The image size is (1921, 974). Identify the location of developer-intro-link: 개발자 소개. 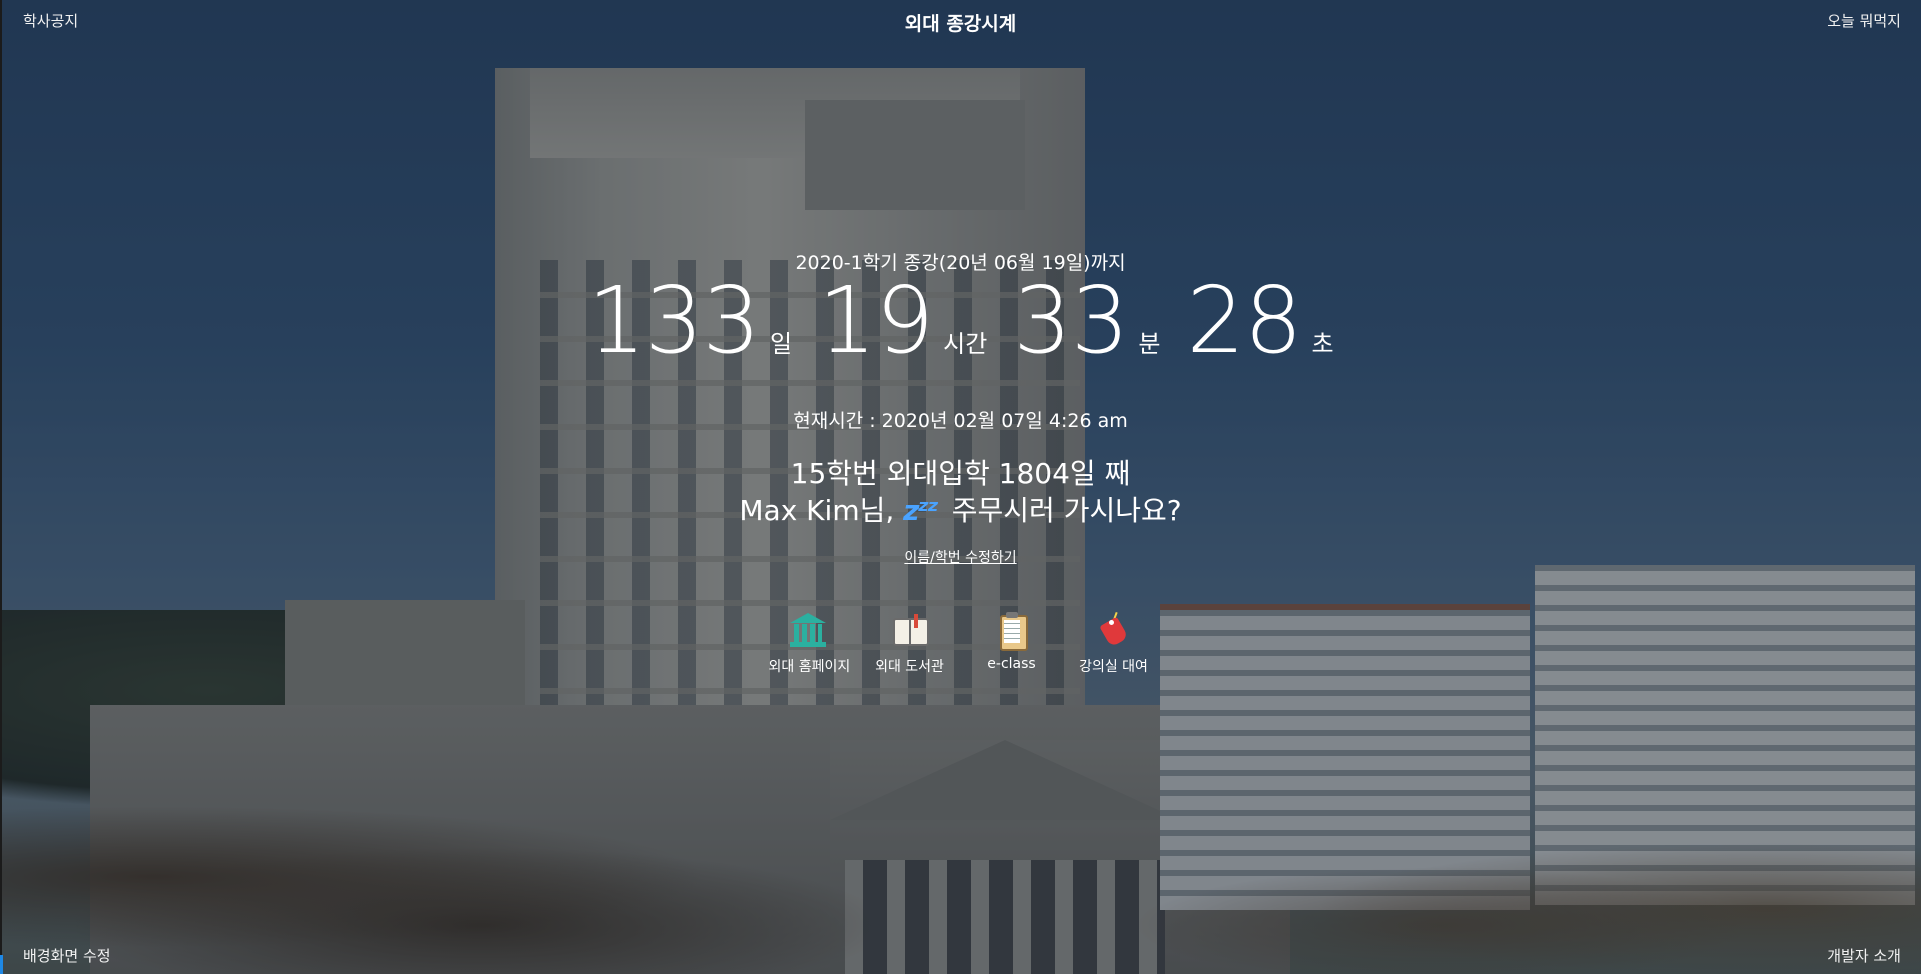
(1864, 955).